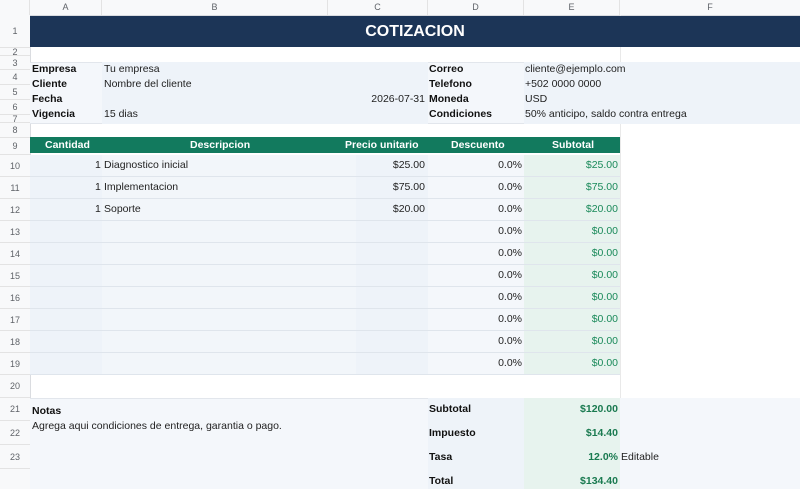 This screenshot has width=800, height=489. Describe the element at coordinates (398, 99) in the screenshot. I see `info-date-value: 2026-07-31` at that location.